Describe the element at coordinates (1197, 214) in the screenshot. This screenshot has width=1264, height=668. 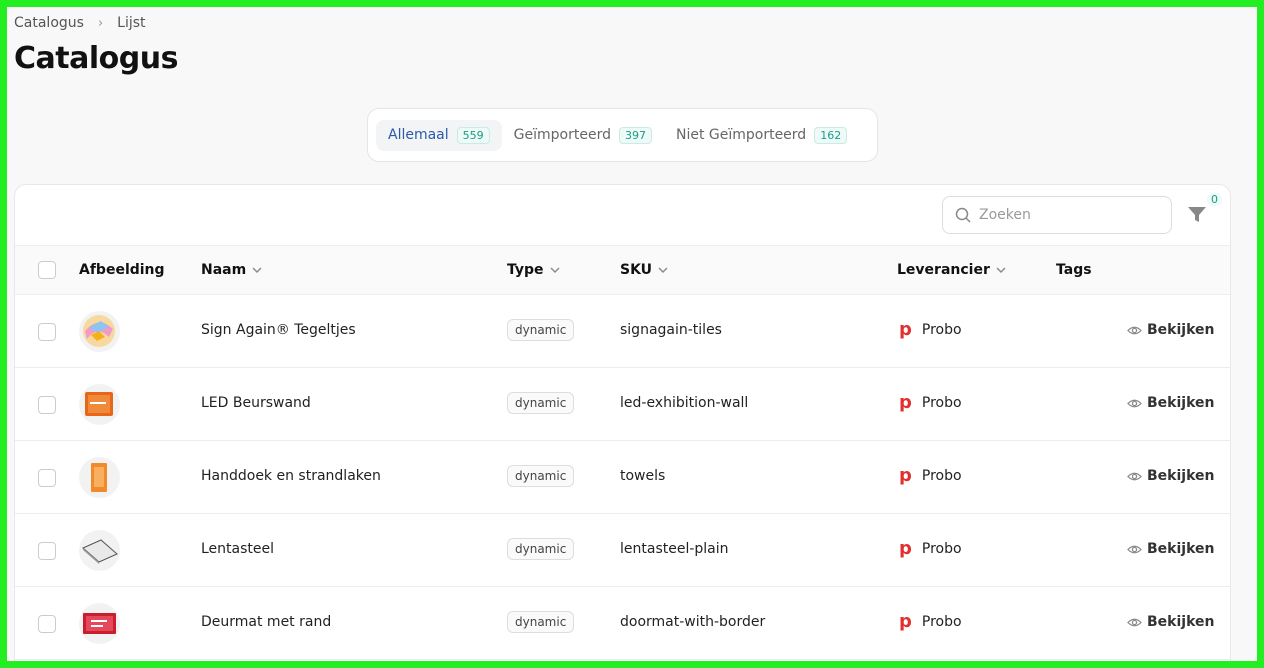
I see `filter-icon` at that location.